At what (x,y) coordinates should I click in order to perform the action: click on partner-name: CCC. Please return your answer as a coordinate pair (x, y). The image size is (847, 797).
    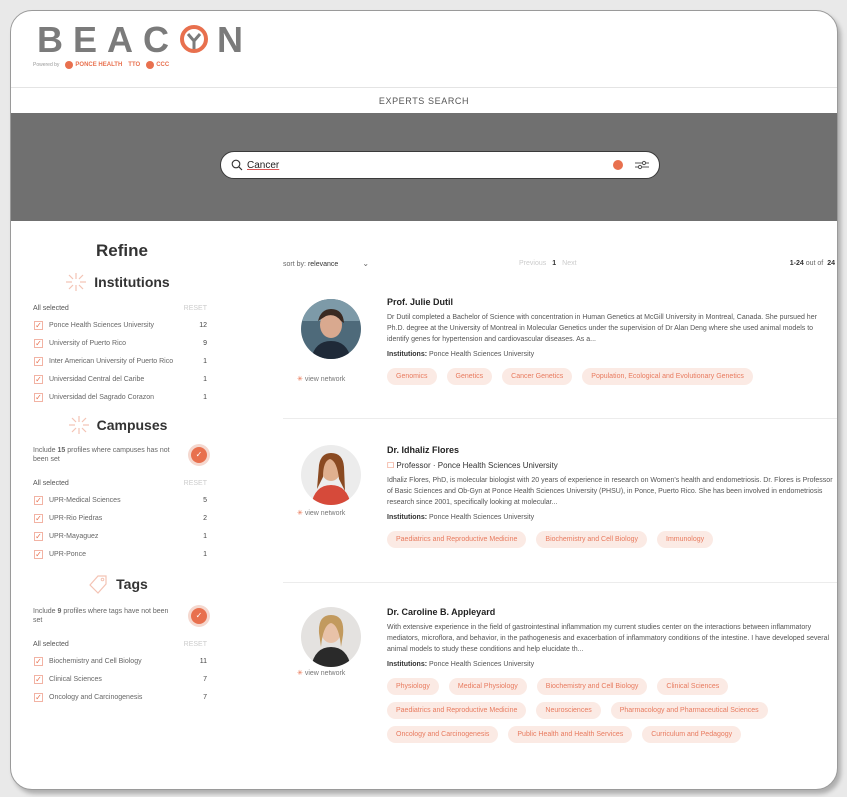
    Looking at the image, I should click on (163, 65).